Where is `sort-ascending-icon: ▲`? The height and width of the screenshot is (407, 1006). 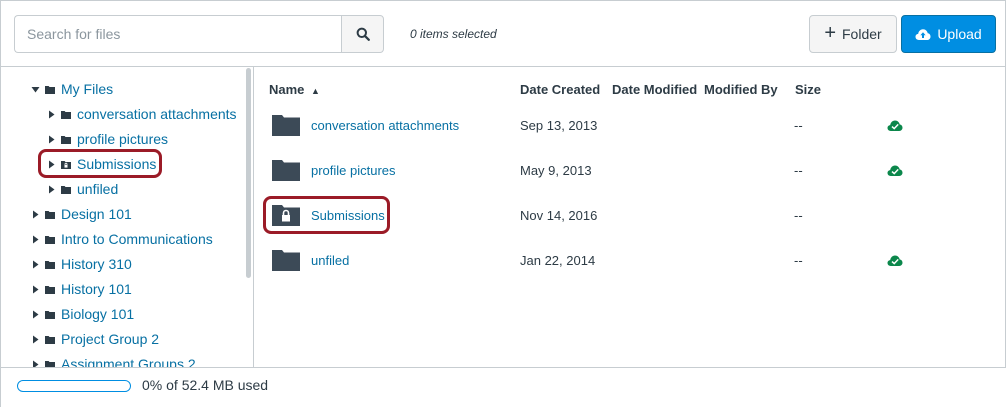
sort-ascending-icon: ▲ is located at coordinates (315, 91).